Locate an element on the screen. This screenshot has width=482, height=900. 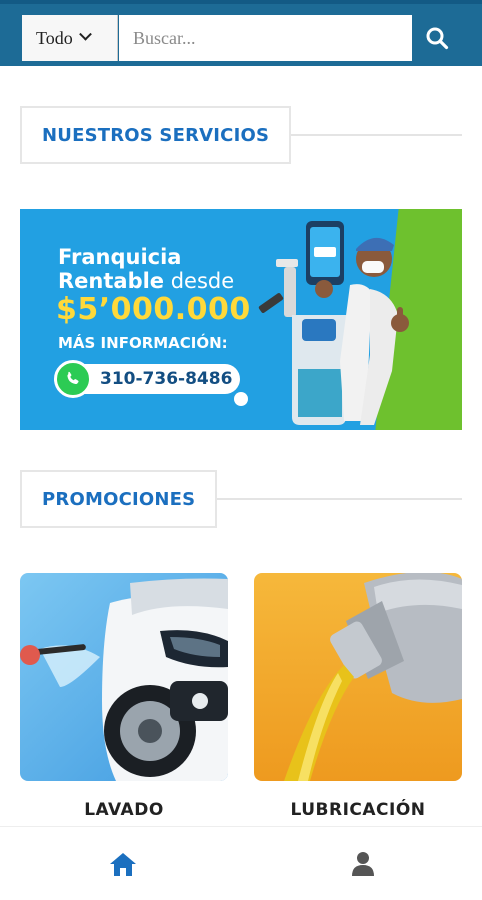
banner-price: $5’000.000 is located at coordinates (153, 309).